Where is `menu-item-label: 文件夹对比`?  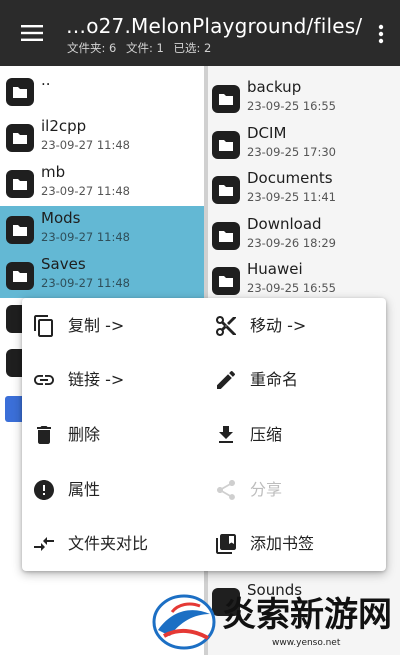
menu-item-label: 文件夹对比 is located at coordinates (108, 543).